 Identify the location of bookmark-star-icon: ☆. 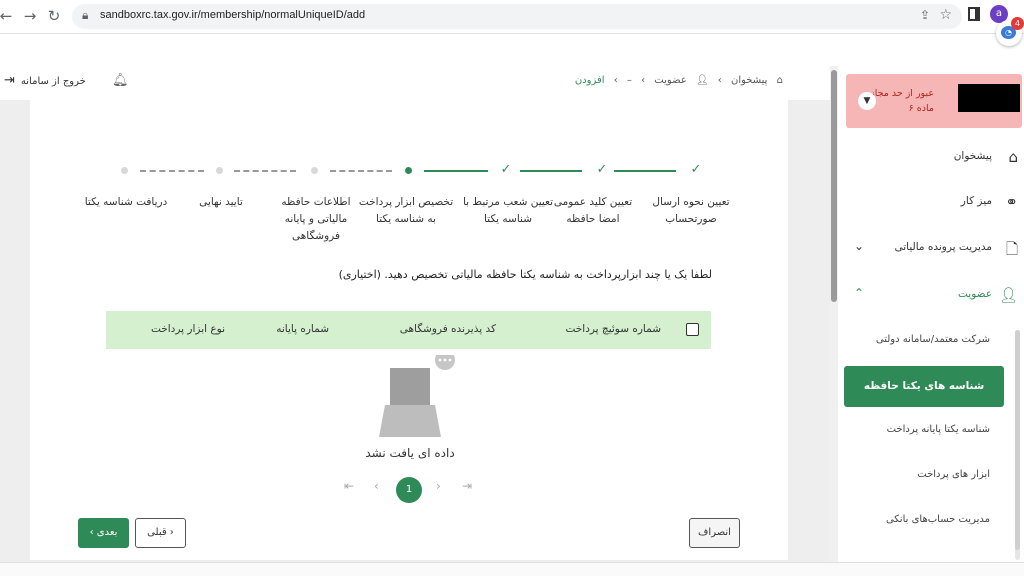
(945, 15).